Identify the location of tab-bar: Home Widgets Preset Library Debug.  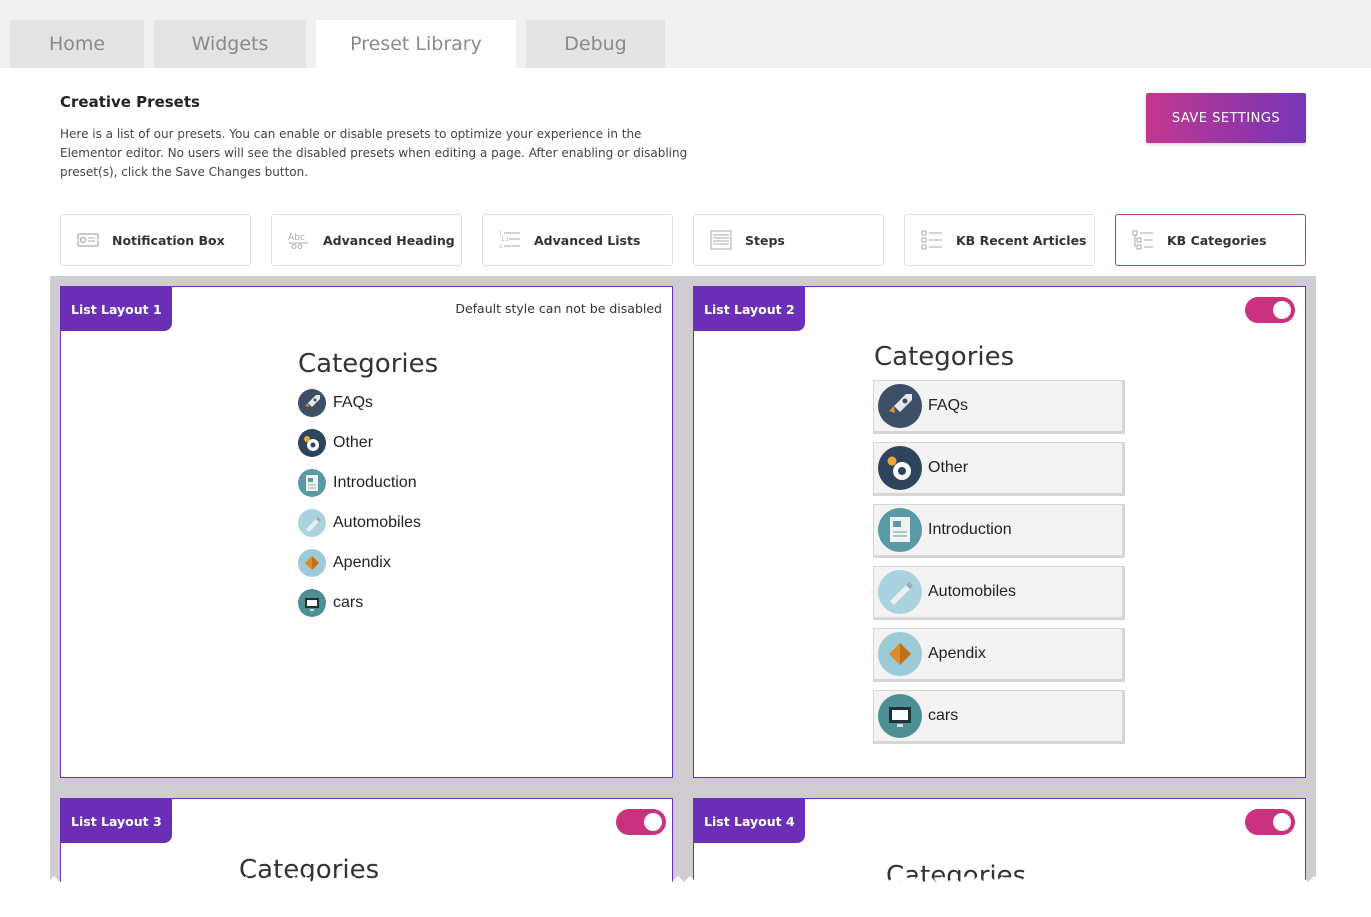
(685, 34).